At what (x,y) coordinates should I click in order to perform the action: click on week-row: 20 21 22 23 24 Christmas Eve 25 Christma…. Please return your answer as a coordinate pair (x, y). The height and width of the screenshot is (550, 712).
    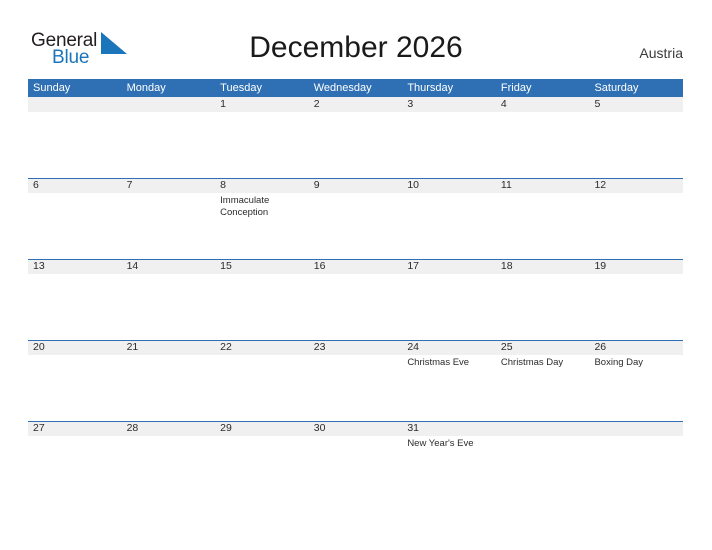
    Looking at the image, I should click on (355, 380).